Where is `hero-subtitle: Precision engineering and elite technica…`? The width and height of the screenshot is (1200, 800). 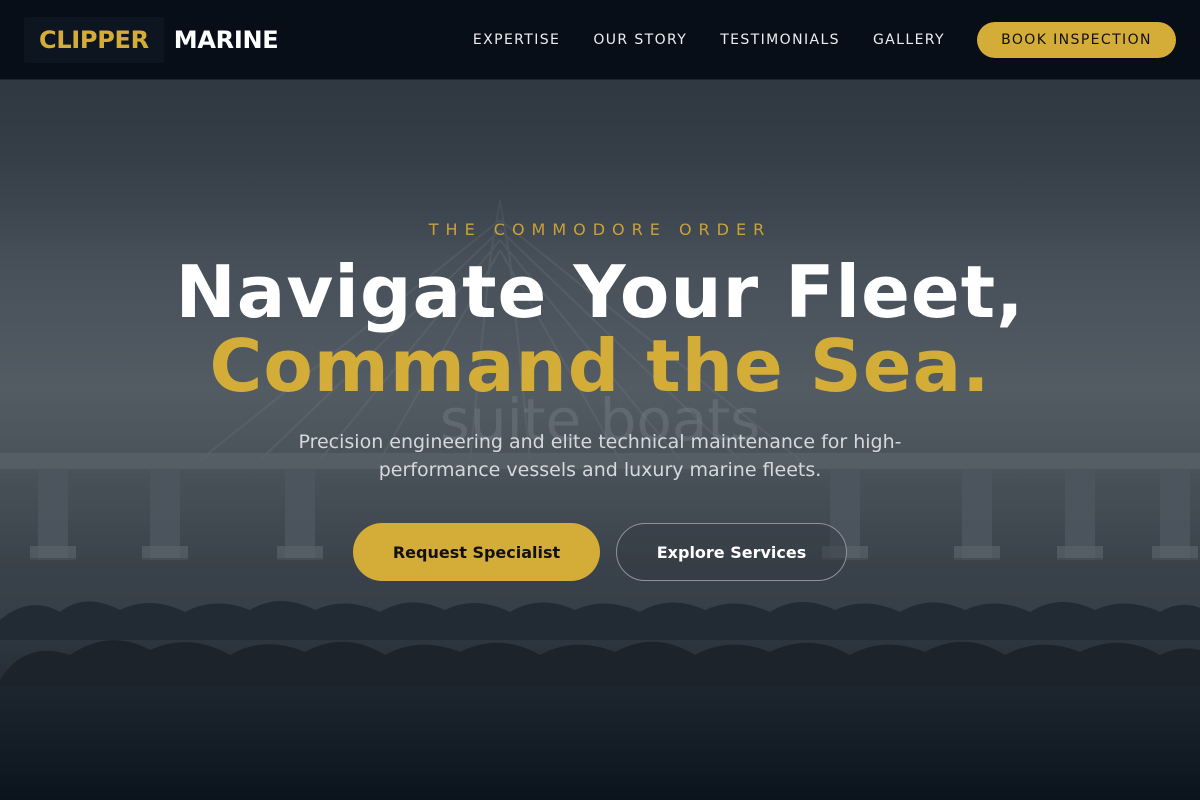 hero-subtitle: Precision engineering and elite technica… is located at coordinates (600, 456).